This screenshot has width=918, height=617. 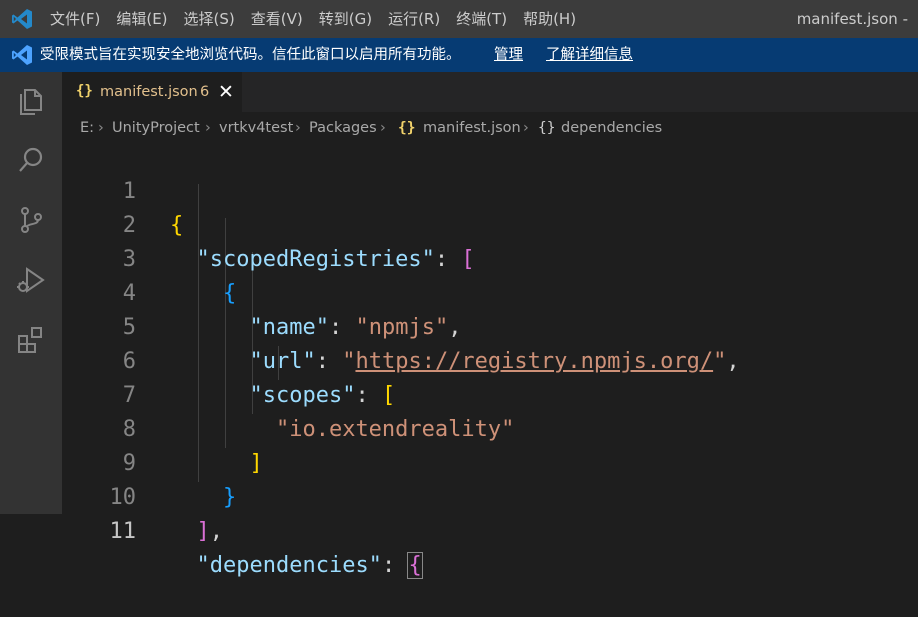 What do you see at coordinates (256, 128) in the screenshot?
I see `breadcrumb-vrtkv4test: vrtkv4test` at bounding box center [256, 128].